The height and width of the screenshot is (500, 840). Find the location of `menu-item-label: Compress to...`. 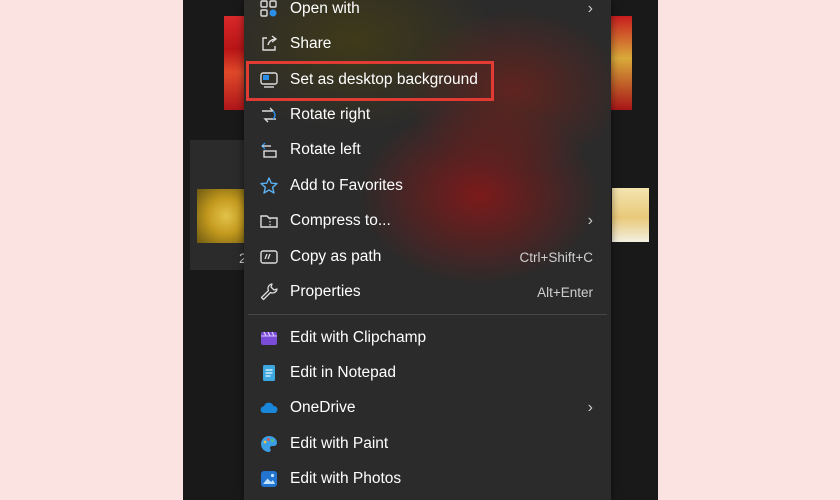

menu-item-label: Compress to... is located at coordinates (340, 220).